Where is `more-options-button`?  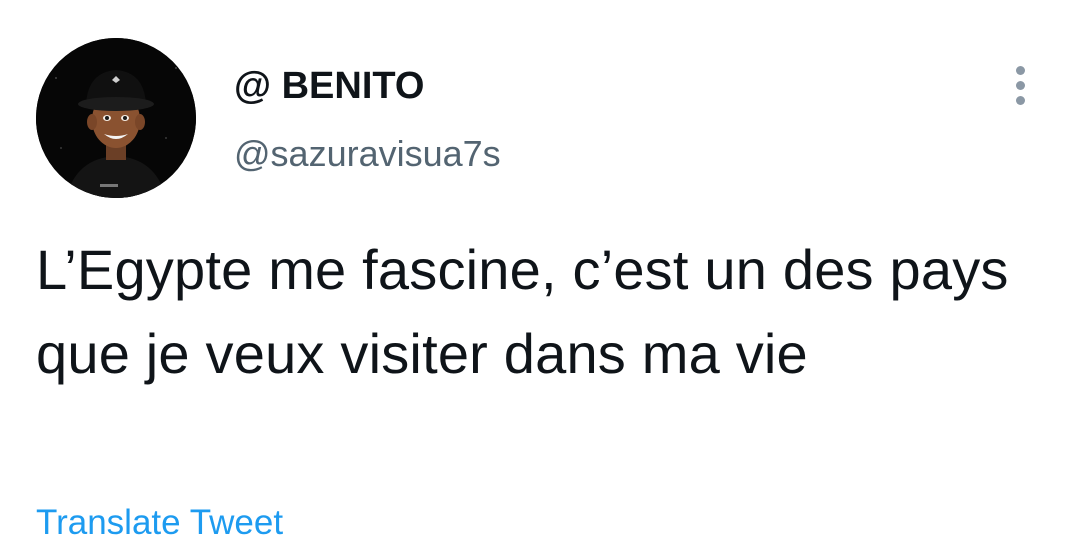 more-options-button is located at coordinates (1020, 85).